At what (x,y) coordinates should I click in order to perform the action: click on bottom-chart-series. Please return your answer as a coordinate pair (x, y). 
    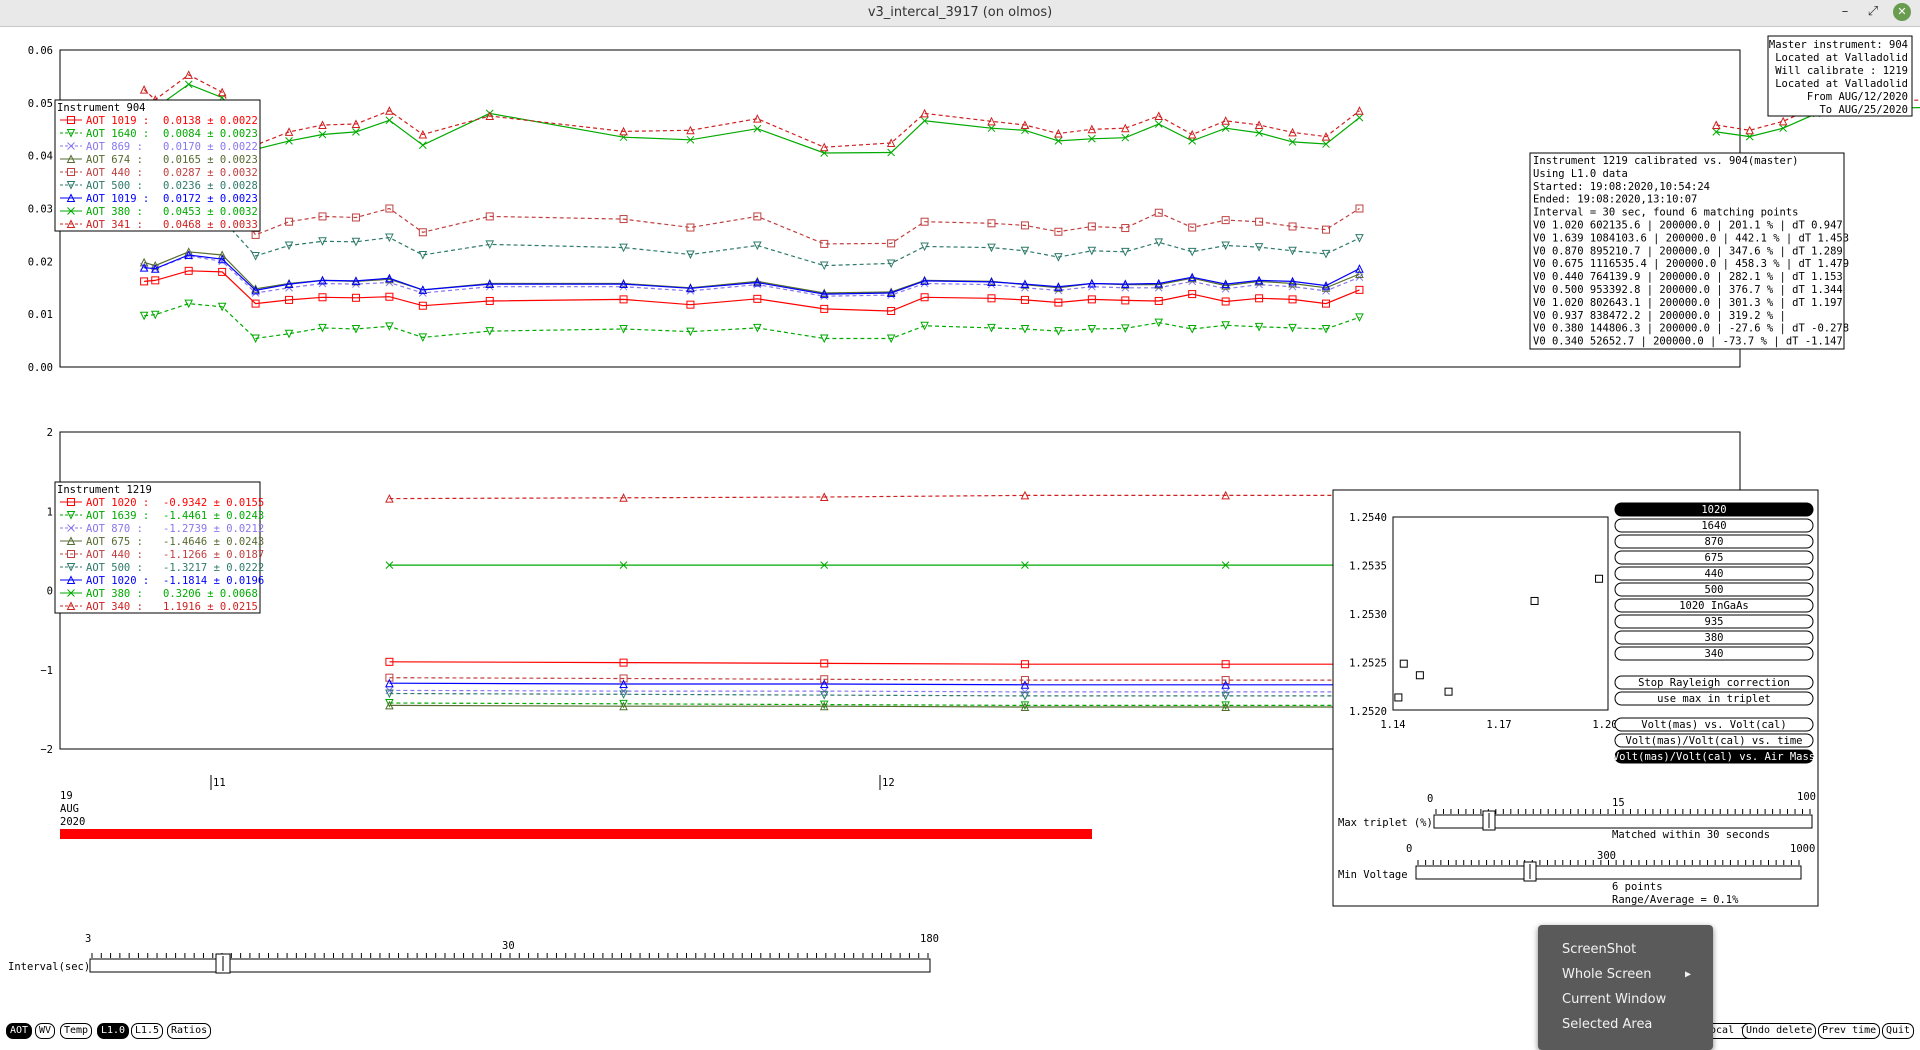
    Looking at the image, I should click on (908, 600).